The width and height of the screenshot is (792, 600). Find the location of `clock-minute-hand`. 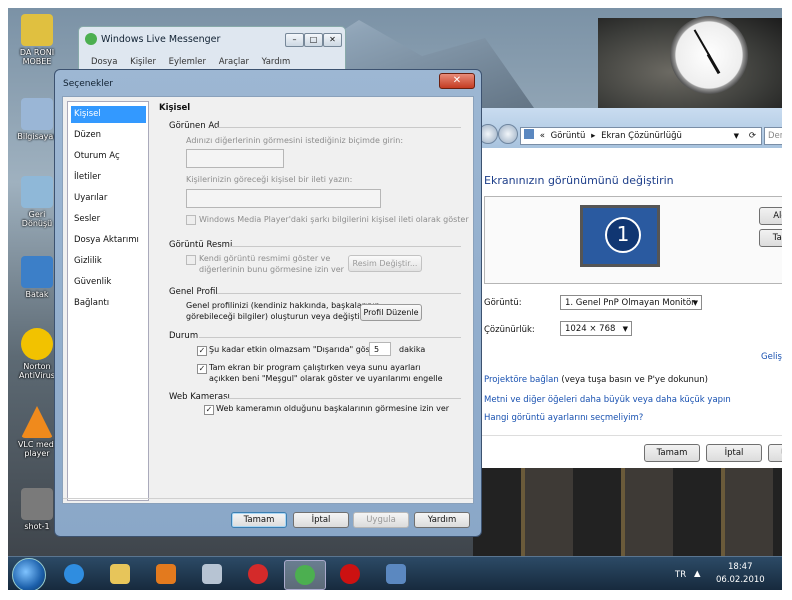

clock-minute-hand is located at coordinates (702, 43).